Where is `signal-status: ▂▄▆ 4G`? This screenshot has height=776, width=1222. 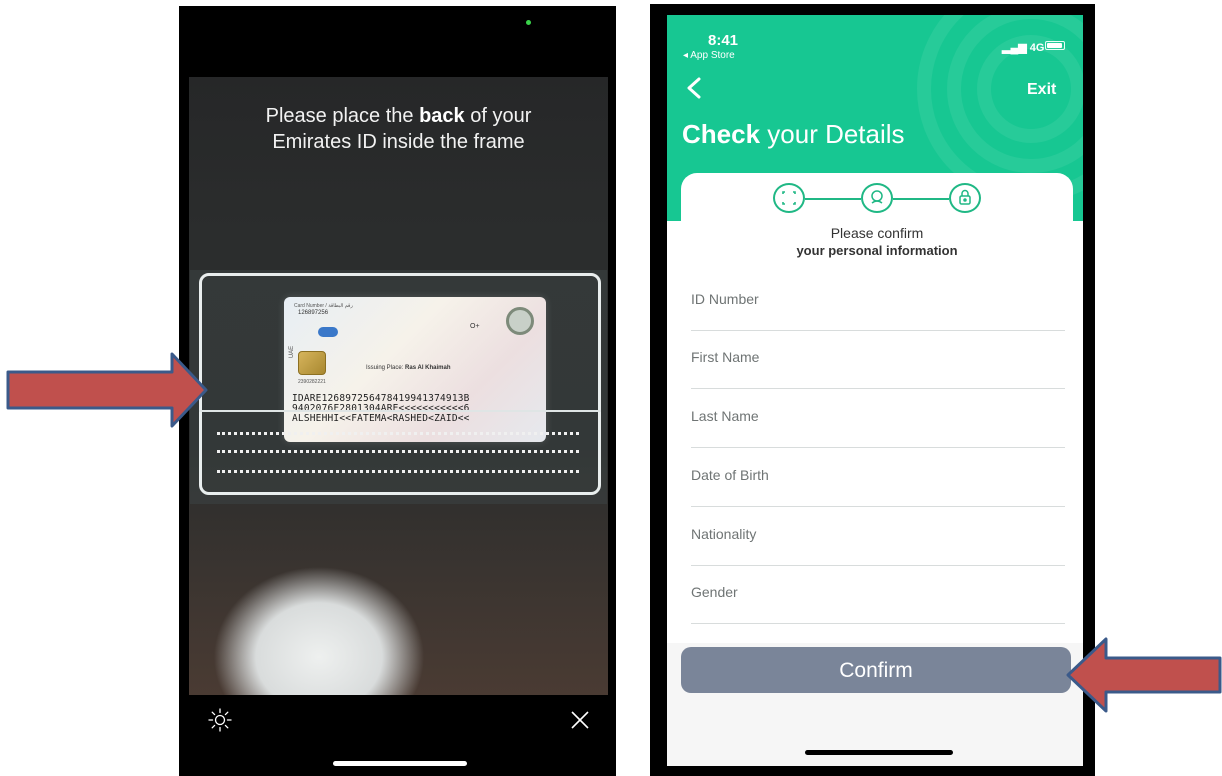
signal-status: ▂▄▆ 4G is located at coordinates (1023, 48).